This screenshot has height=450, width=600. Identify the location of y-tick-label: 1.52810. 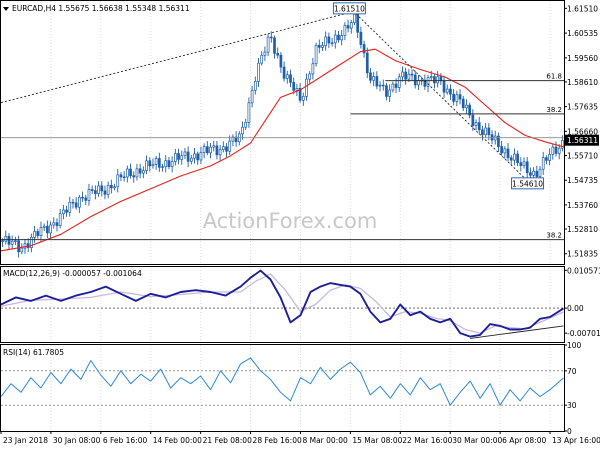
(582, 229).